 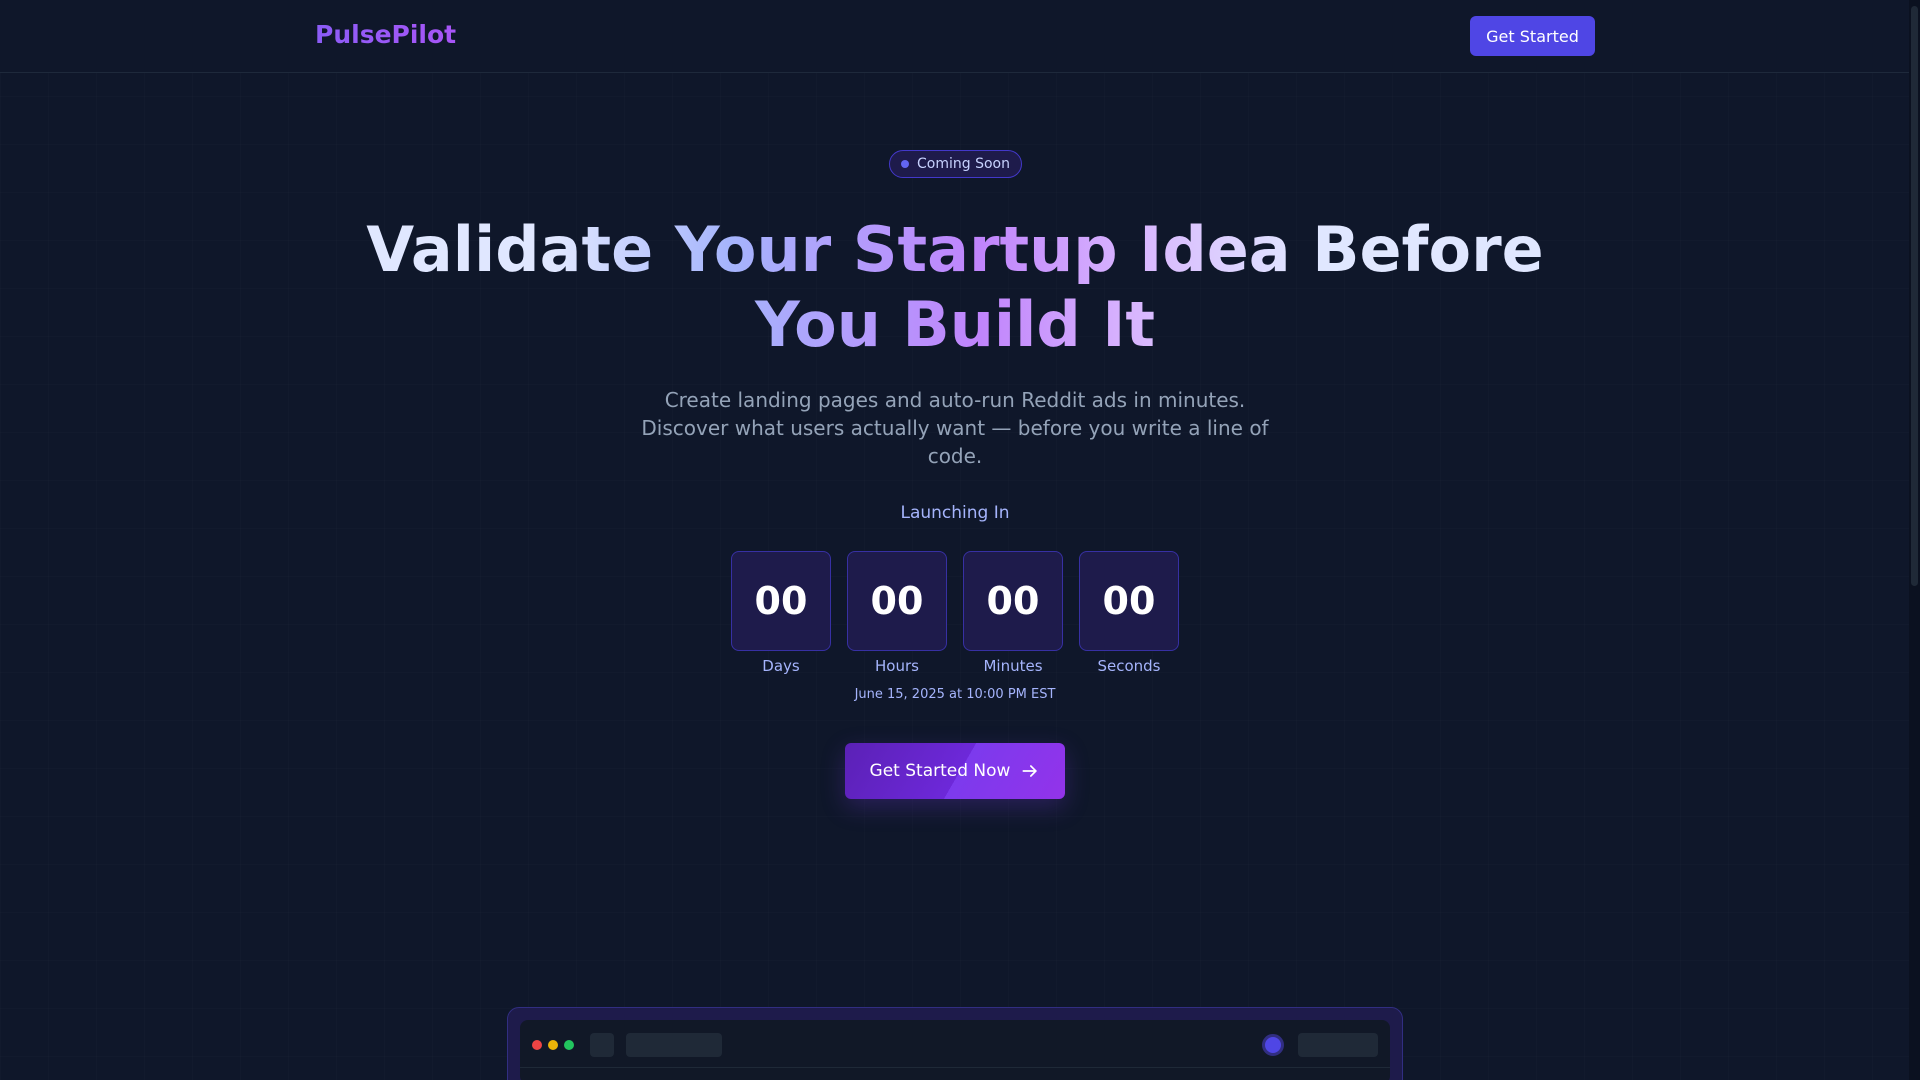 What do you see at coordinates (602, 1045) in the screenshot?
I see `placeholder-square` at bounding box center [602, 1045].